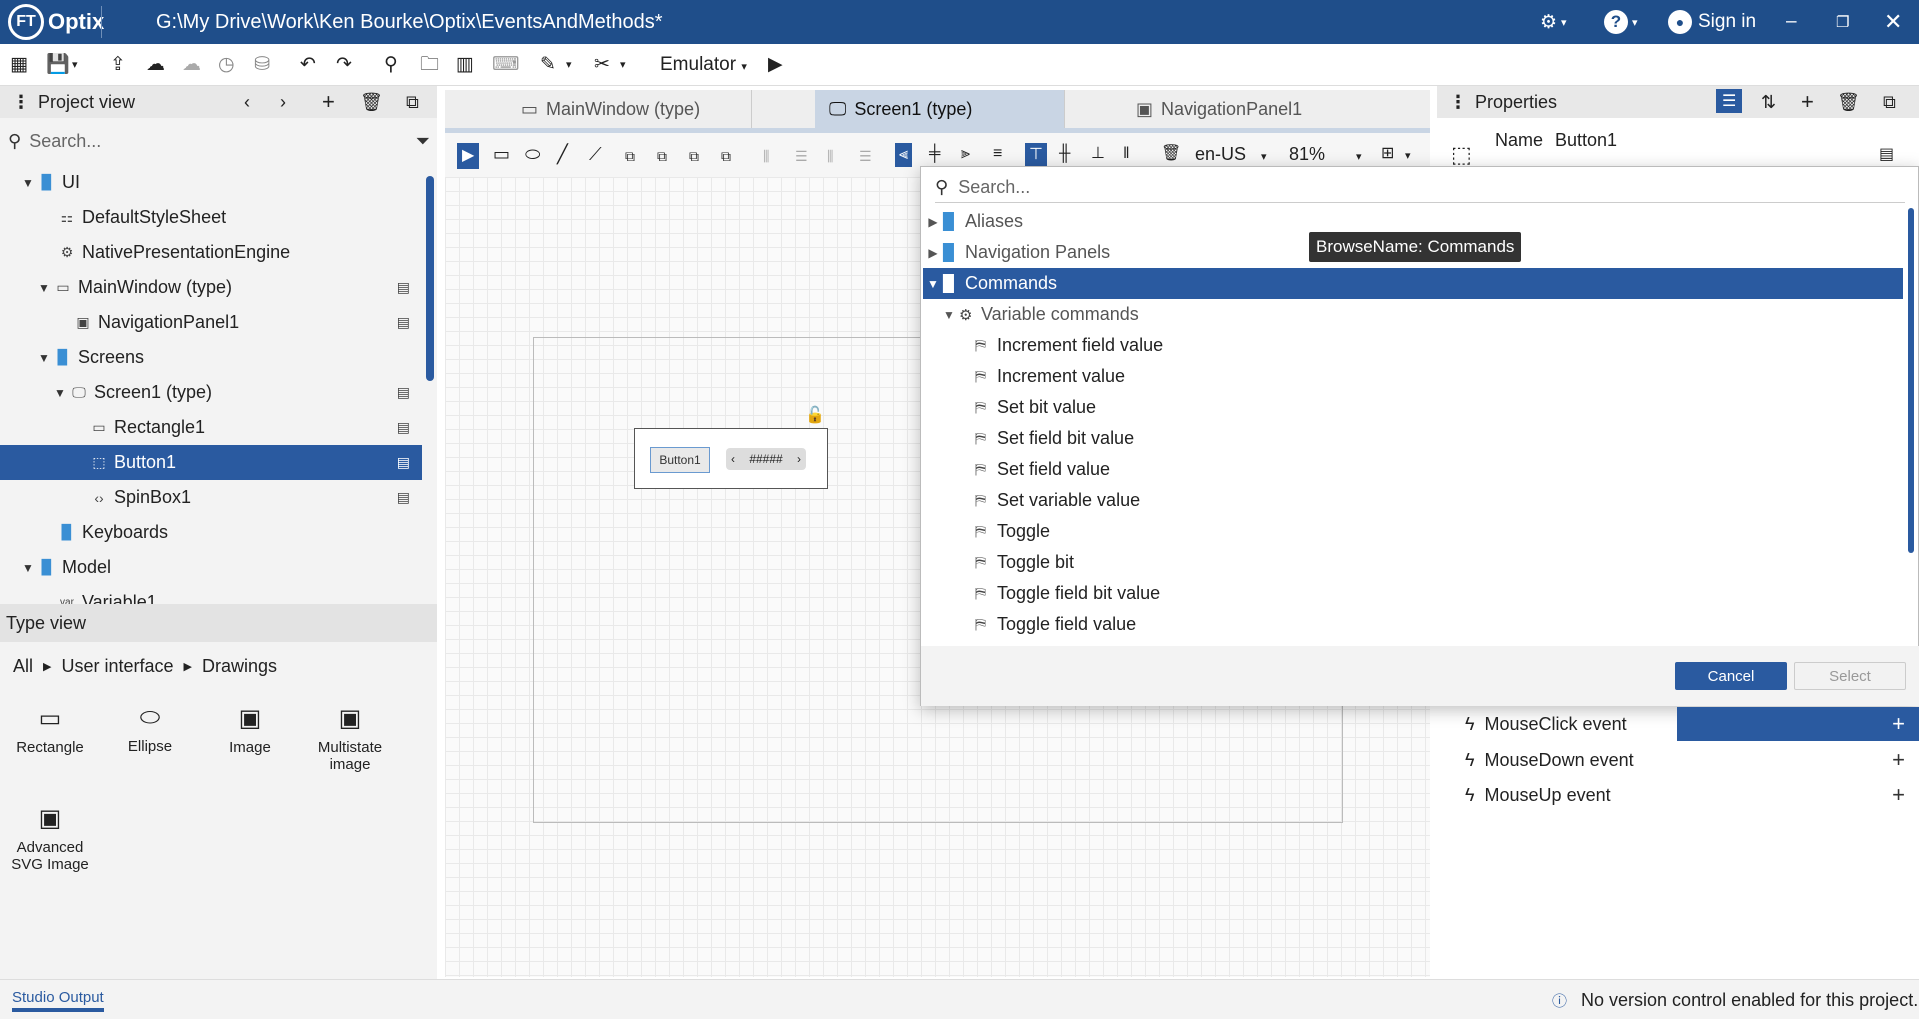 Image resolution: width=1919 pixels, height=1019 pixels. What do you see at coordinates (1729, 101) in the screenshot?
I see `filter-list-icon: ☰` at bounding box center [1729, 101].